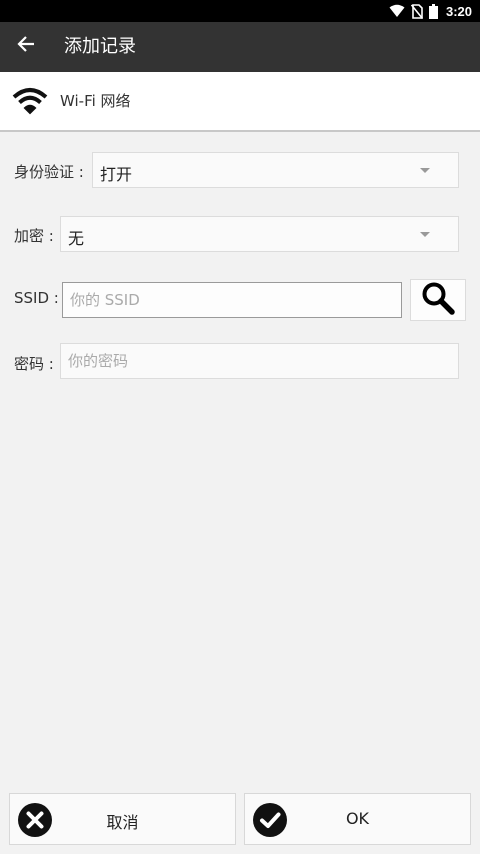 This screenshot has height=854, width=480. What do you see at coordinates (76, 238) in the screenshot?
I see `encryption-select-value: 无` at bounding box center [76, 238].